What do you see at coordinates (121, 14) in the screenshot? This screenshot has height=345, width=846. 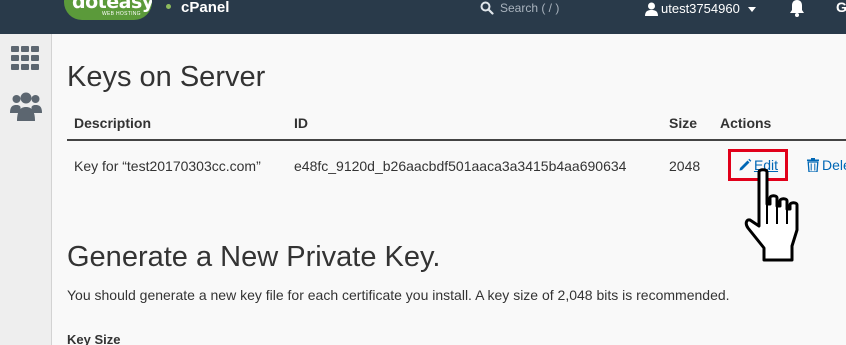 I see `logo-subtext: WEB HOSTING` at bounding box center [121, 14].